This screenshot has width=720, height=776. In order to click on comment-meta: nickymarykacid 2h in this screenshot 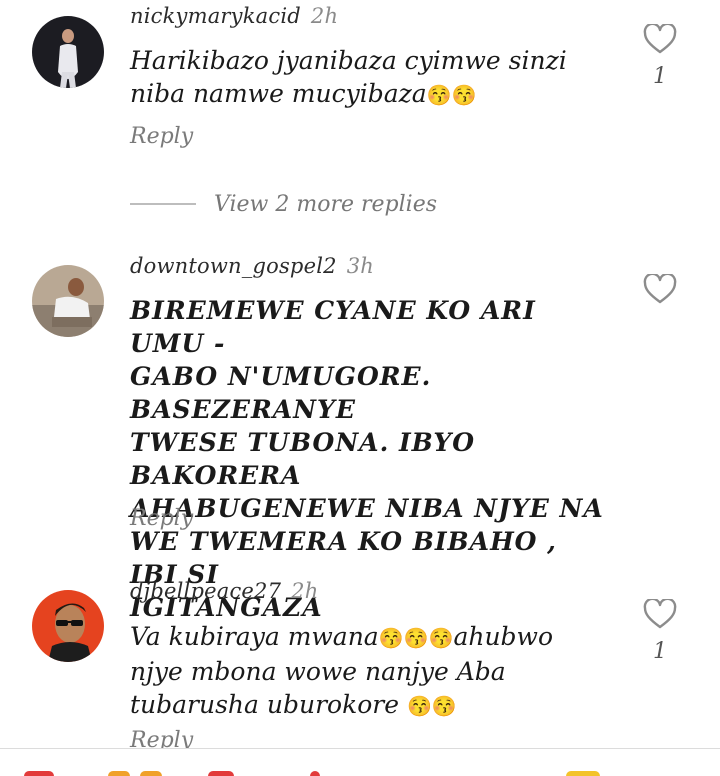, I will do `click(234, 16)`.